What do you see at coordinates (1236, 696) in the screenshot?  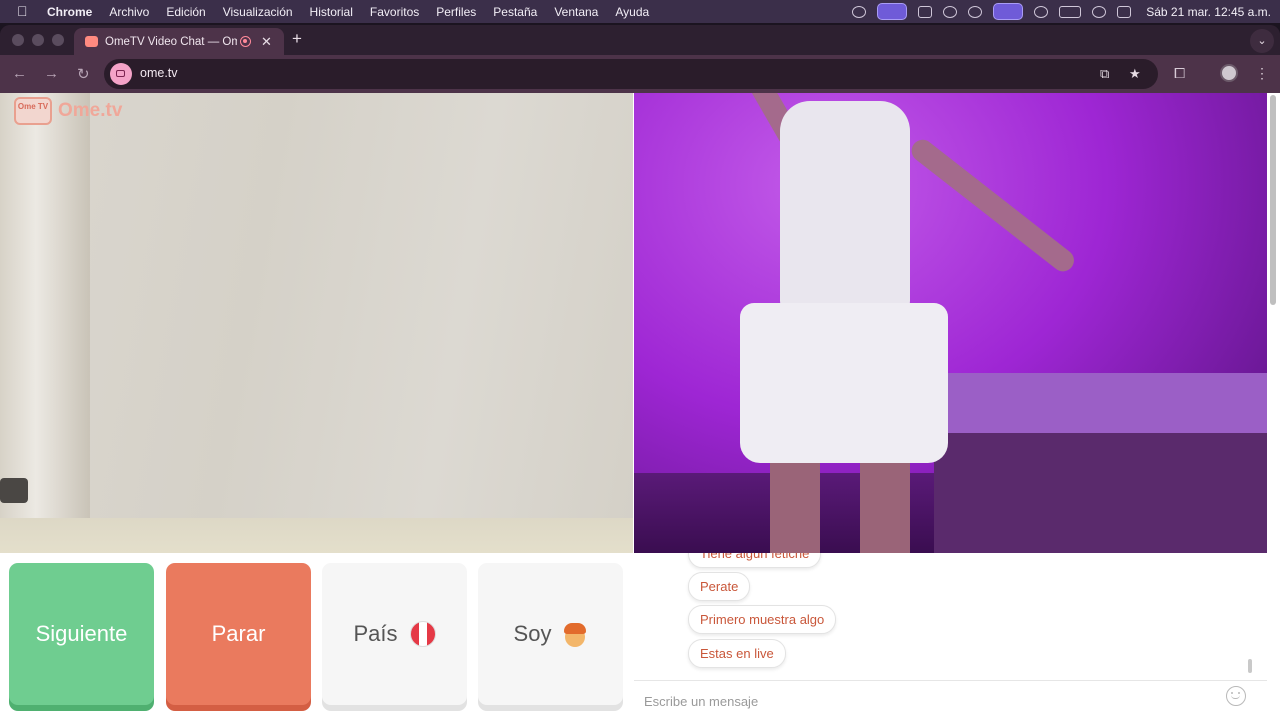 I see `emoji-icon` at bounding box center [1236, 696].